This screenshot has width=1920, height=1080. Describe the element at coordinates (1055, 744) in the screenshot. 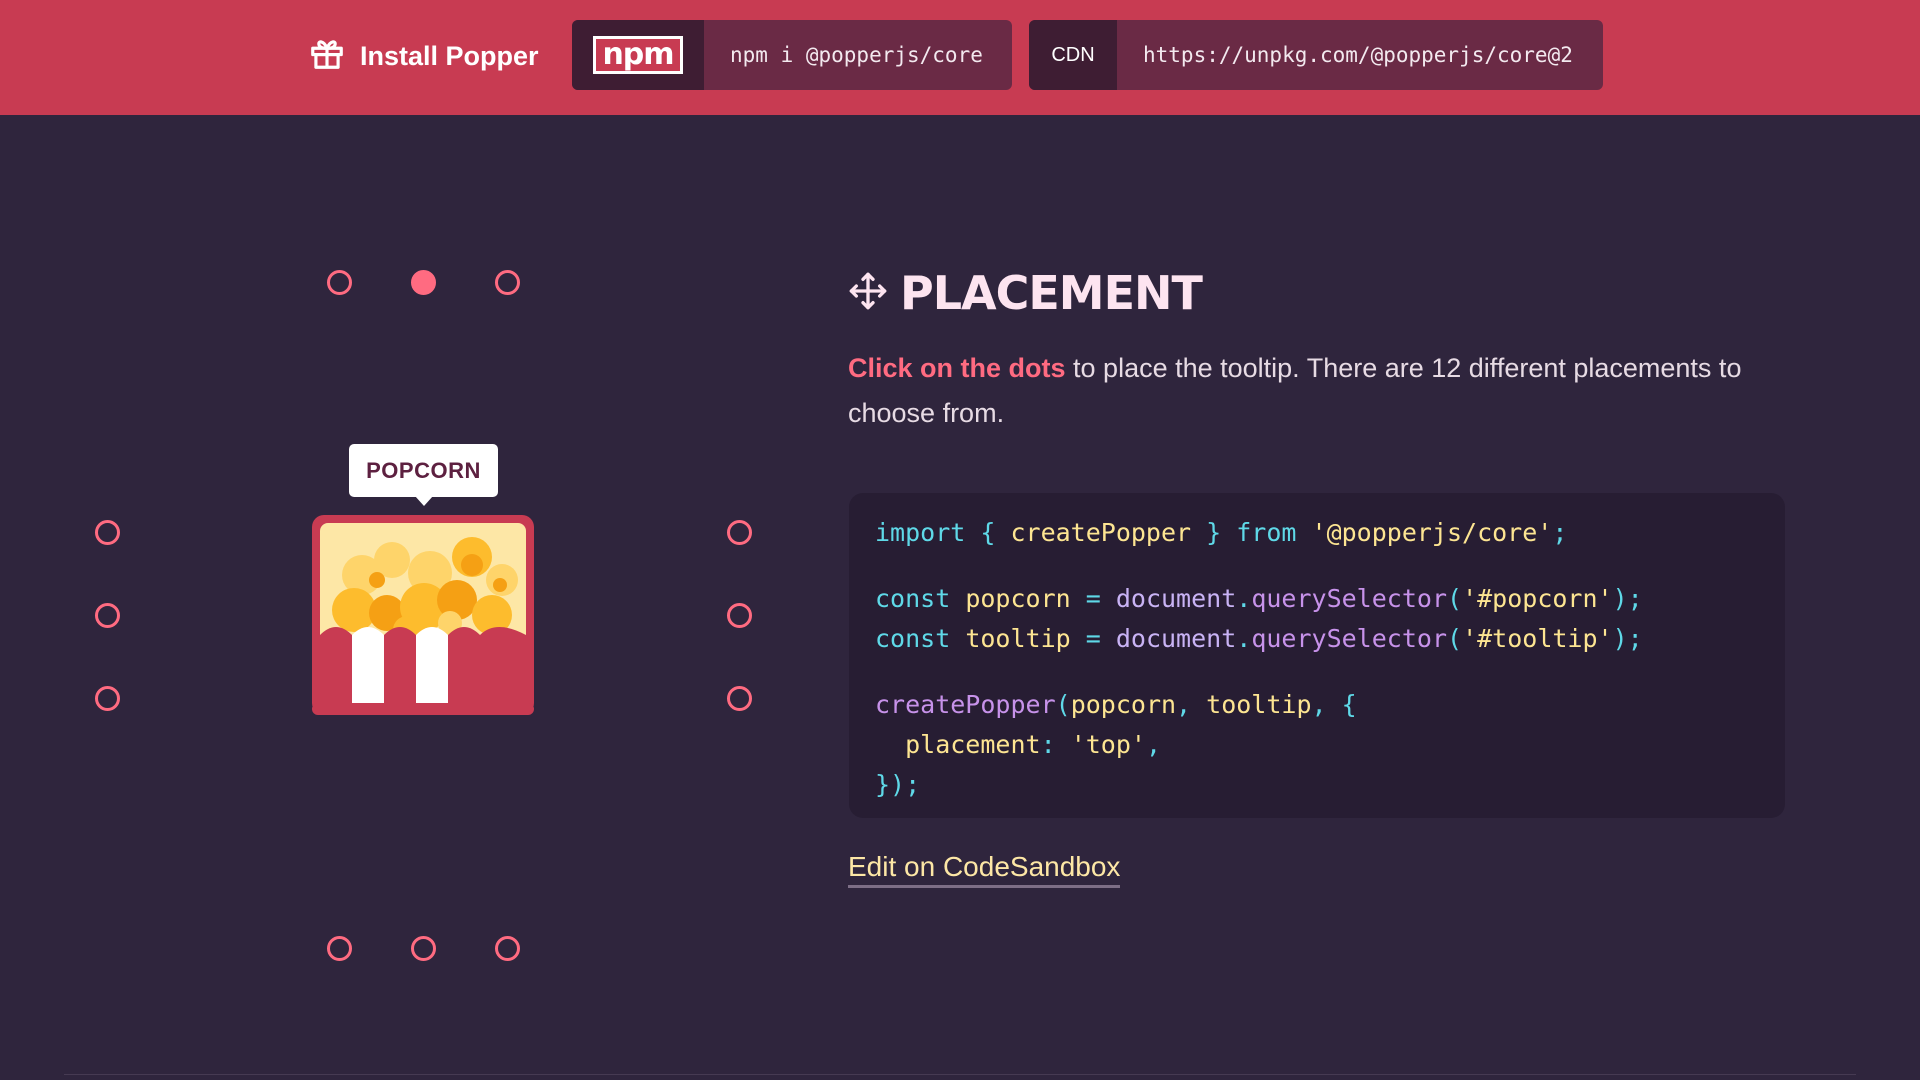

I see `code-token: :` at that location.